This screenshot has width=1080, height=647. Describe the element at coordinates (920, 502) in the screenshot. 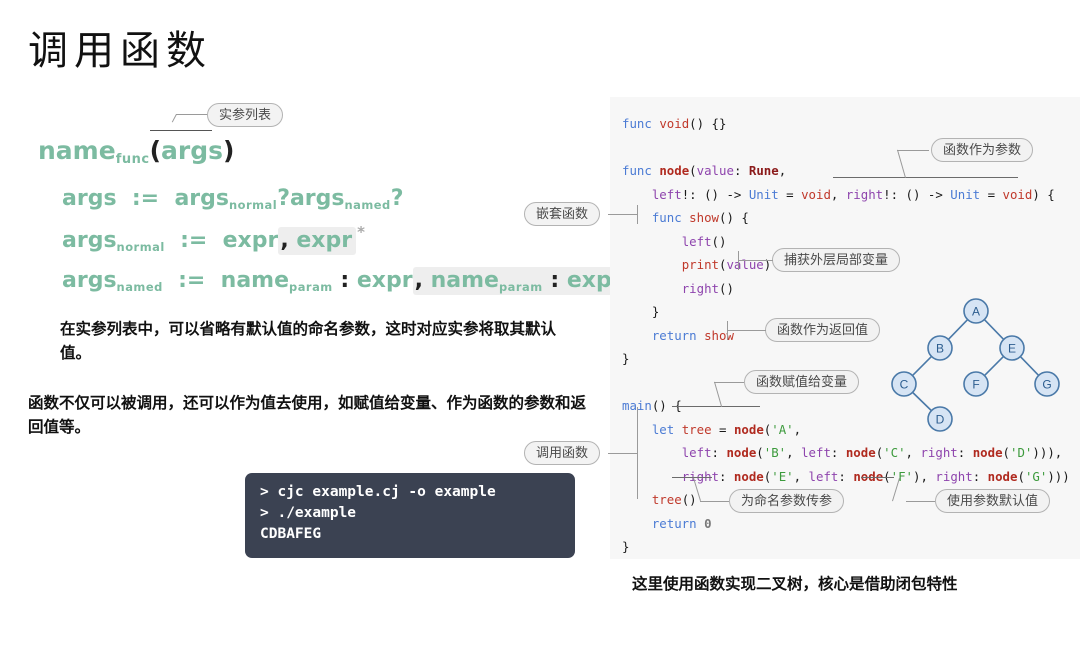

I see `leader-default-horizontal` at that location.